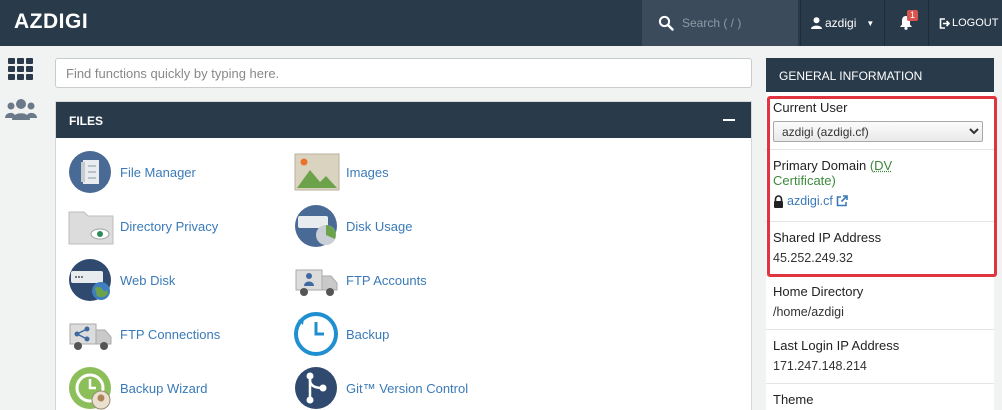 This screenshot has height=410, width=1002. I want to click on brand-logo: AZDIGI, so click(51, 22).